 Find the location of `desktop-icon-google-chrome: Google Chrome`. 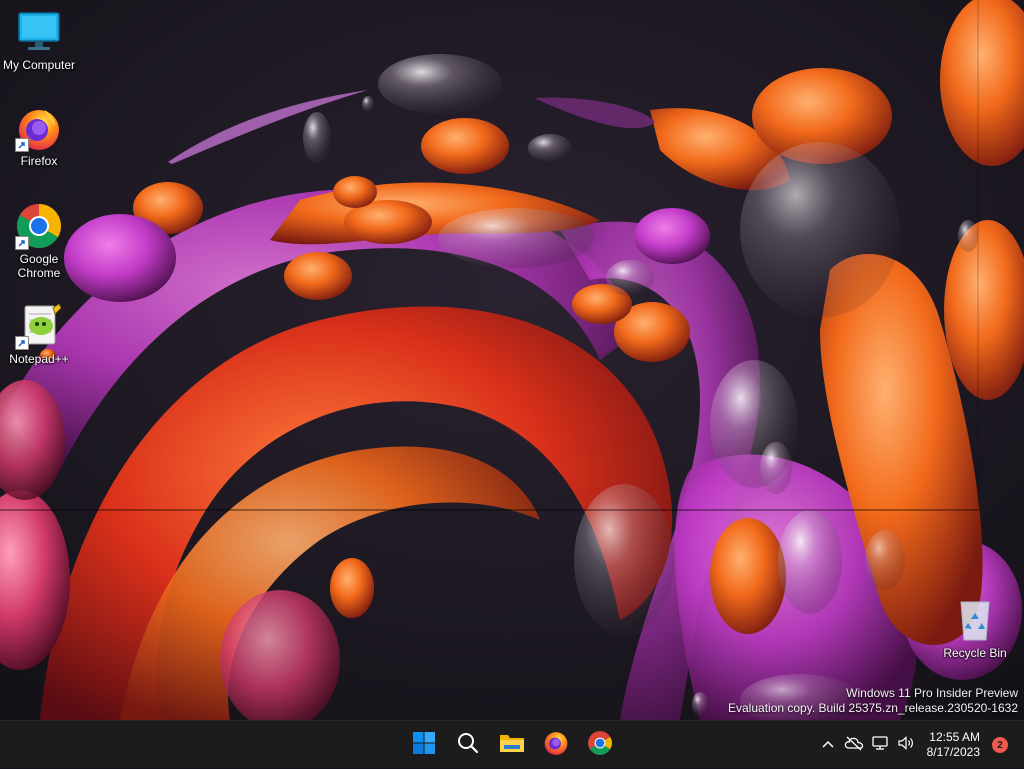

desktop-icon-google-chrome: Google Chrome is located at coordinates (39, 241).